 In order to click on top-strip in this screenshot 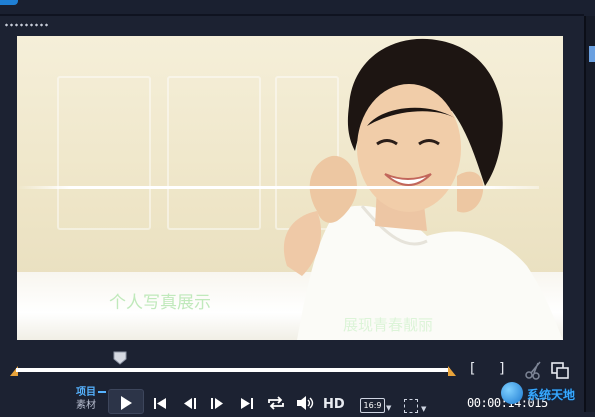, I will do `click(297, 8)`.